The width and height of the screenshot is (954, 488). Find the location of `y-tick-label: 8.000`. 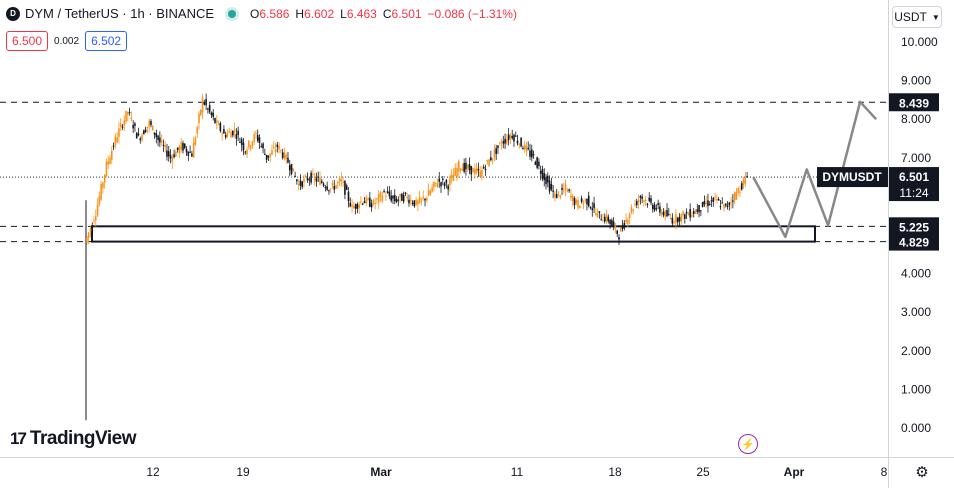

y-tick-label: 8.000 is located at coordinates (916, 119).